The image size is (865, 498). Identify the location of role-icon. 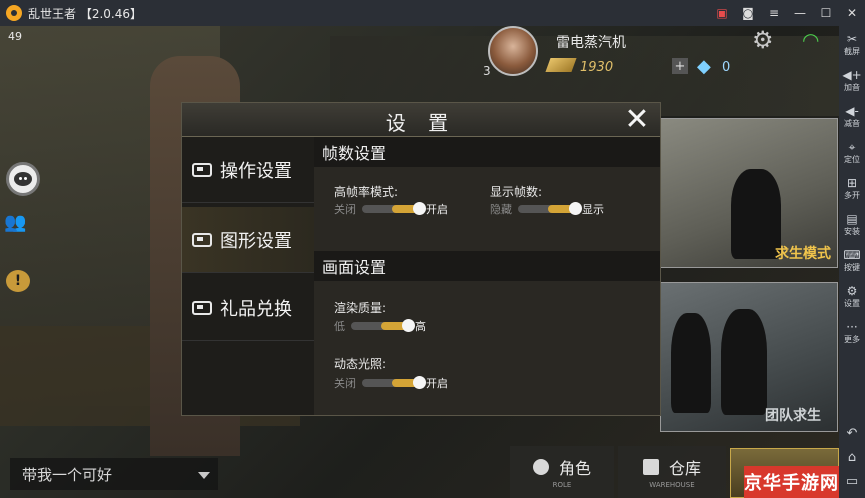
(540, 467).